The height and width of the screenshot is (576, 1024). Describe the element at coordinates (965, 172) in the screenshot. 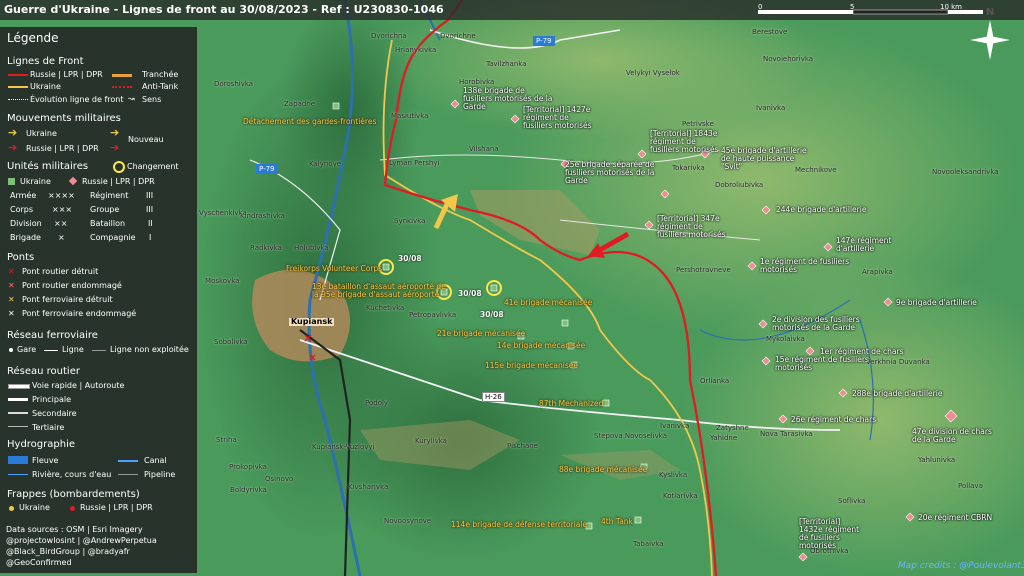

I see `place-label: Novooleksandrivka` at that location.